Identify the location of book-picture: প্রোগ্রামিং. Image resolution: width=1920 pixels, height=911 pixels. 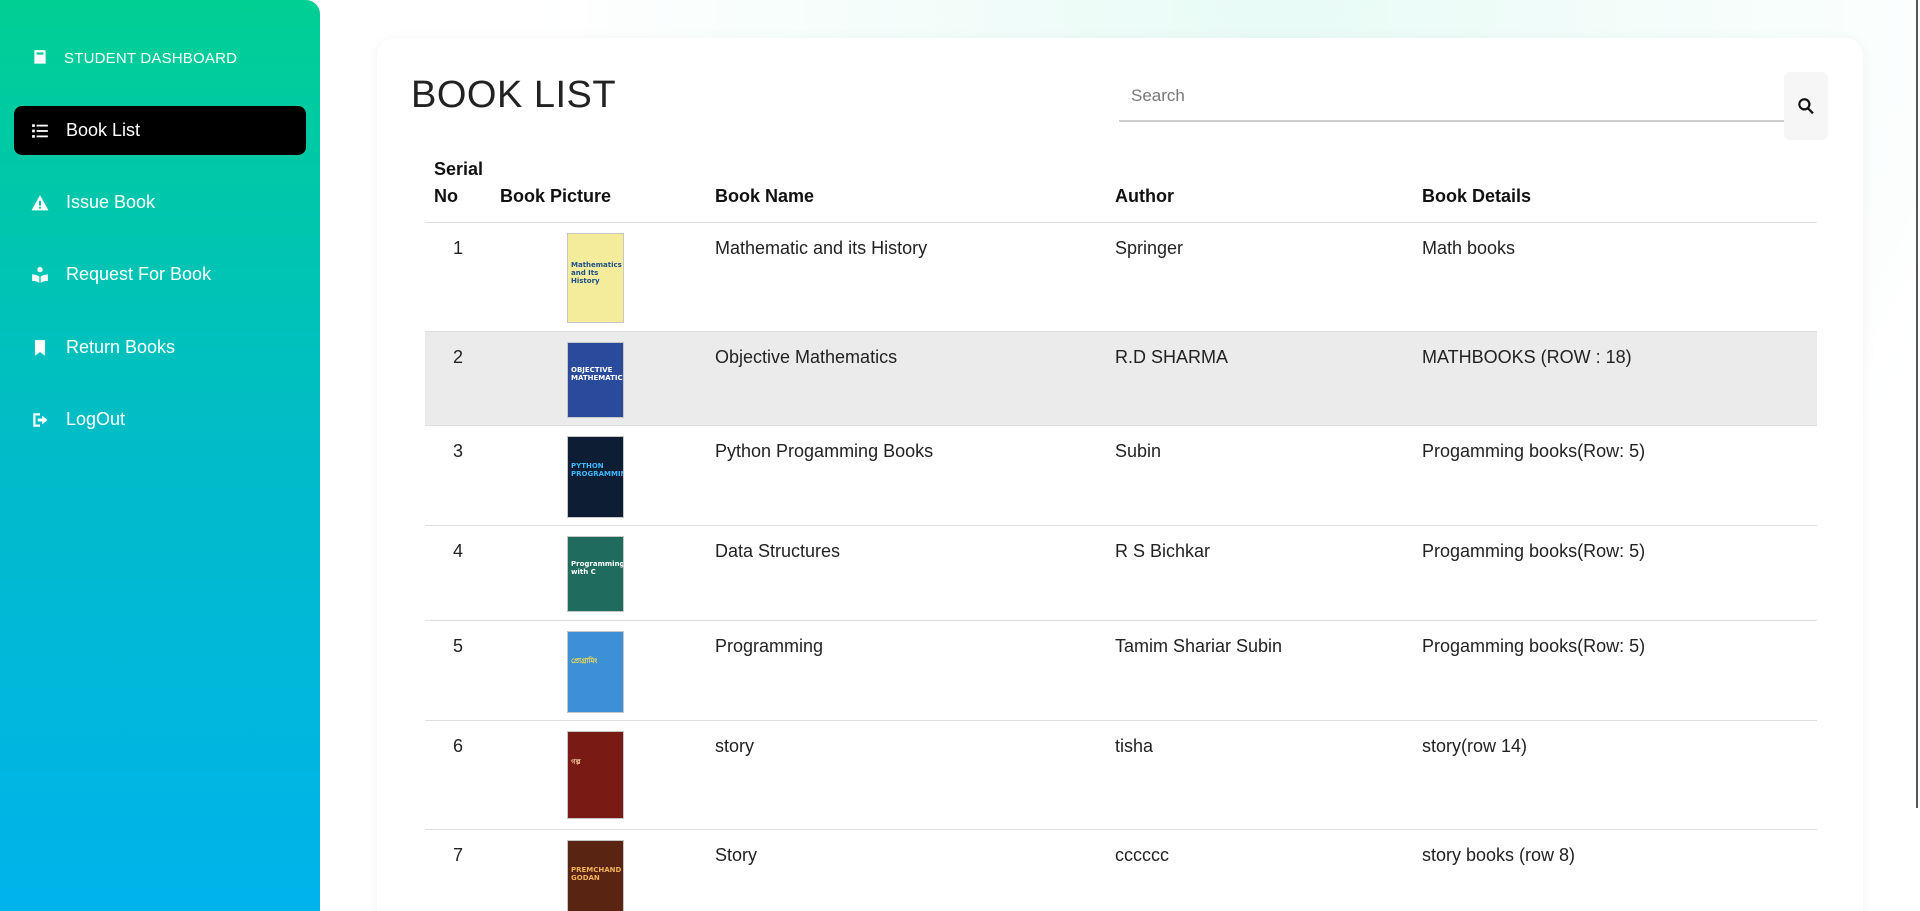
(595, 672).